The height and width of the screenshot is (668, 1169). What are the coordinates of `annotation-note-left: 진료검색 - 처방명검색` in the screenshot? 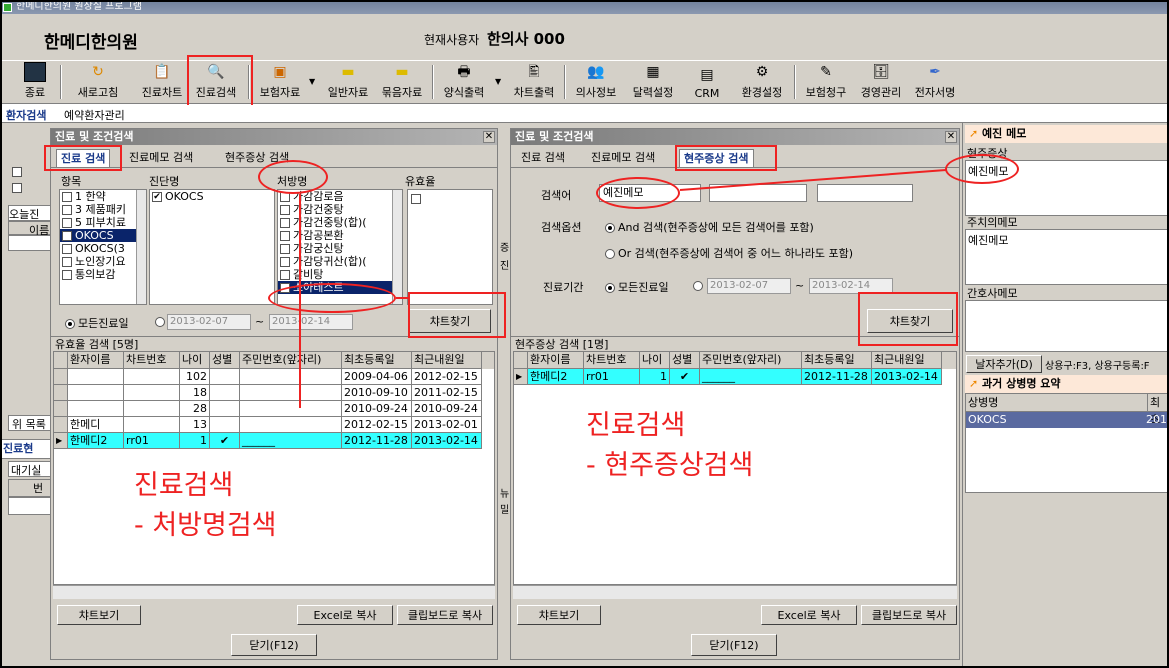 It's located at (254, 502).